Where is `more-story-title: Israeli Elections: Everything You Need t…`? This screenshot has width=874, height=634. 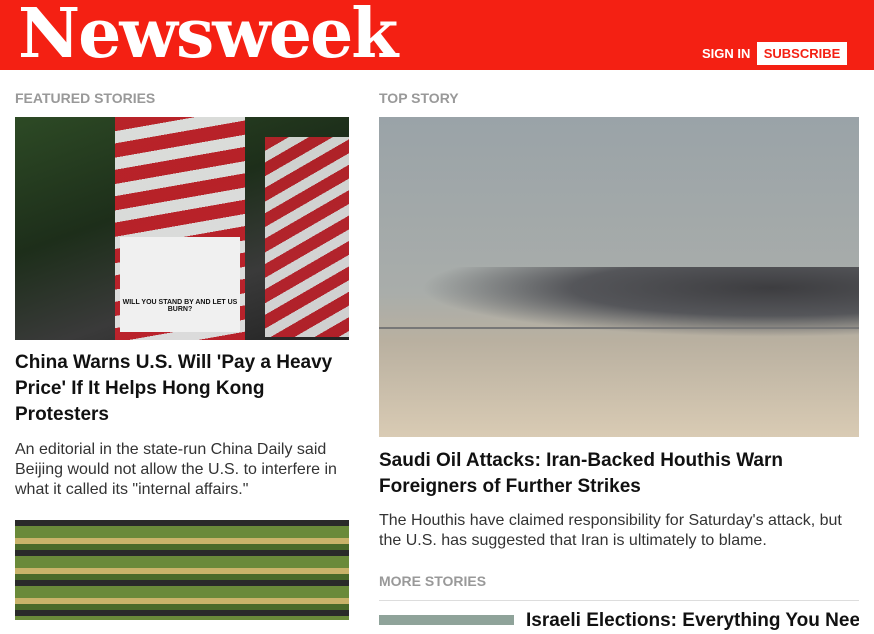 more-story-title: Israeli Elections: Everything You Need t… is located at coordinates (692, 621).